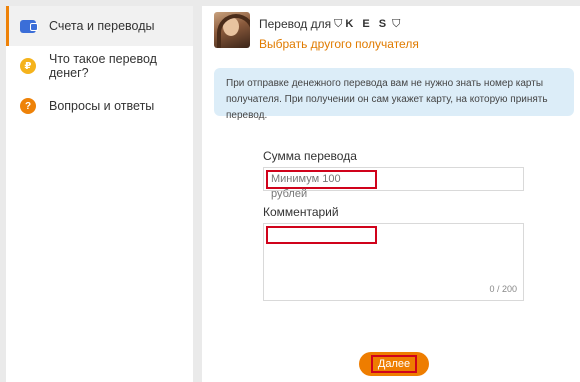 The image size is (580, 382). I want to click on next-button-label: Далее, so click(394, 364).